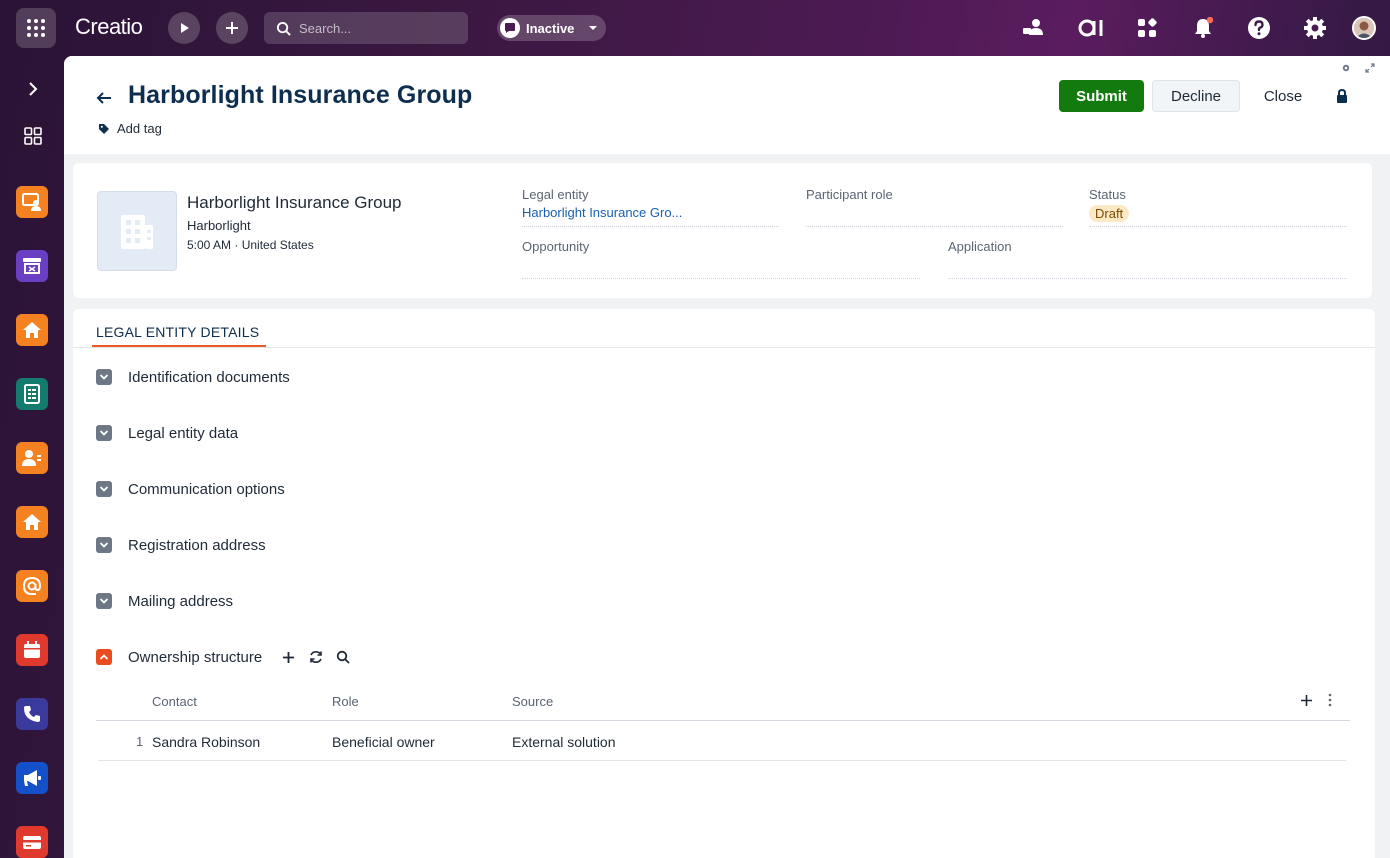  I want to click on status-label: Inactive, so click(550, 28).